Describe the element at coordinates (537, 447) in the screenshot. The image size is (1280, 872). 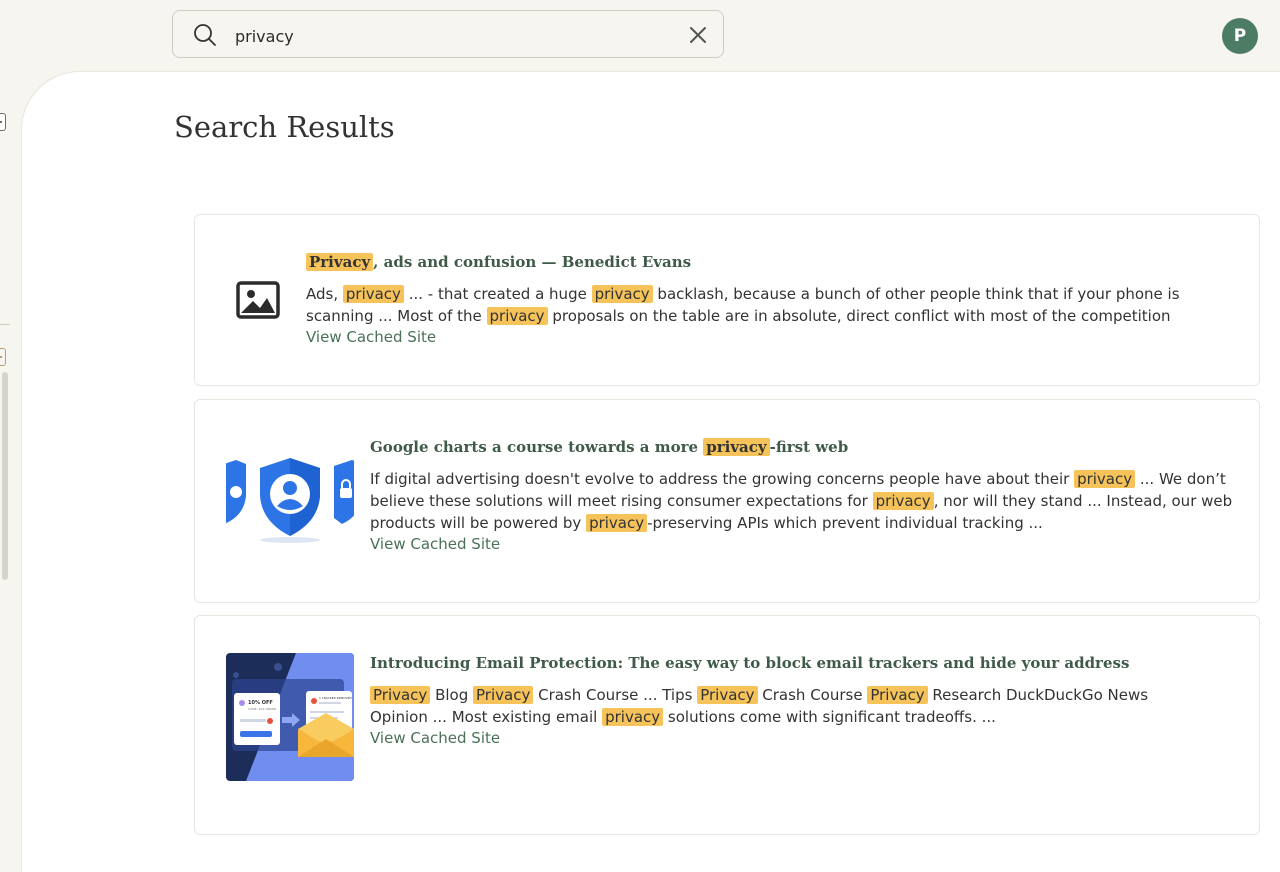
I see `result-title-text: Google charts a course towards a more` at that location.